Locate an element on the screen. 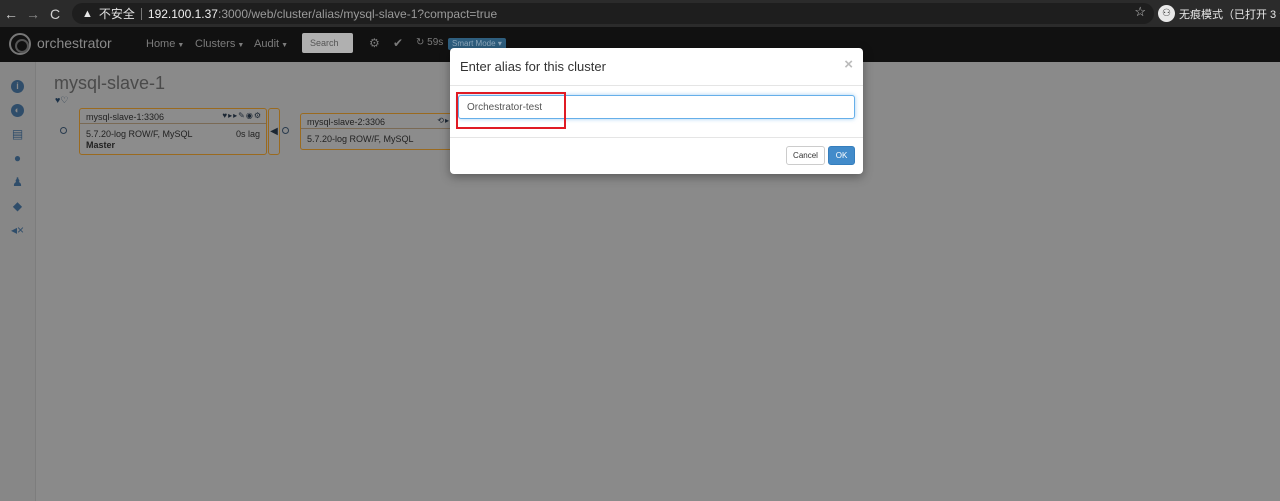 The height and width of the screenshot is (501, 1280). insecure-label: 不安全 is located at coordinates (116, 14).